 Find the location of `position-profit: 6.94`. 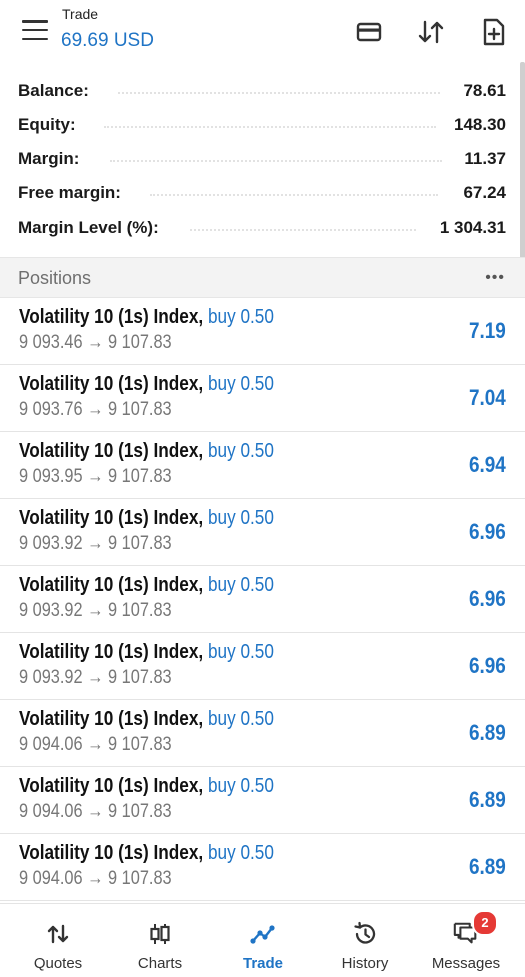

position-profit: 6.94 is located at coordinates (487, 464).